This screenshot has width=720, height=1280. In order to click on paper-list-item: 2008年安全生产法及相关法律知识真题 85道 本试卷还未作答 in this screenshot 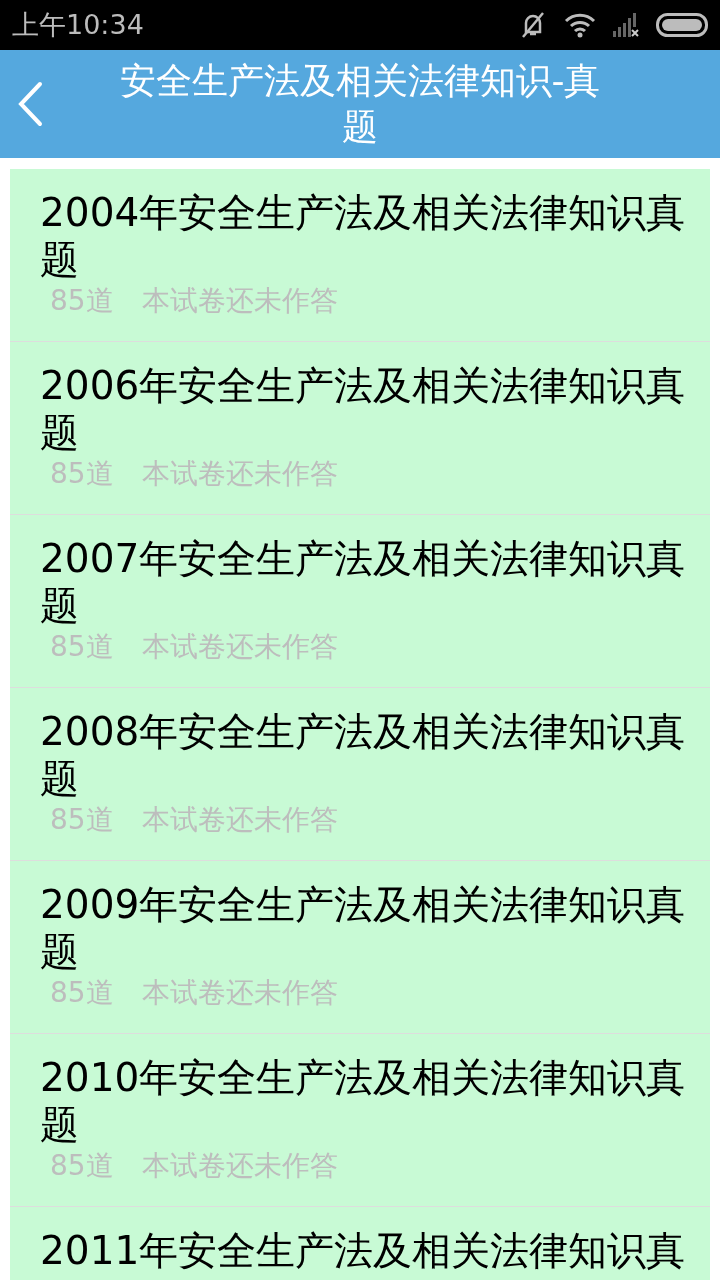, I will do `click(360, 774)`.